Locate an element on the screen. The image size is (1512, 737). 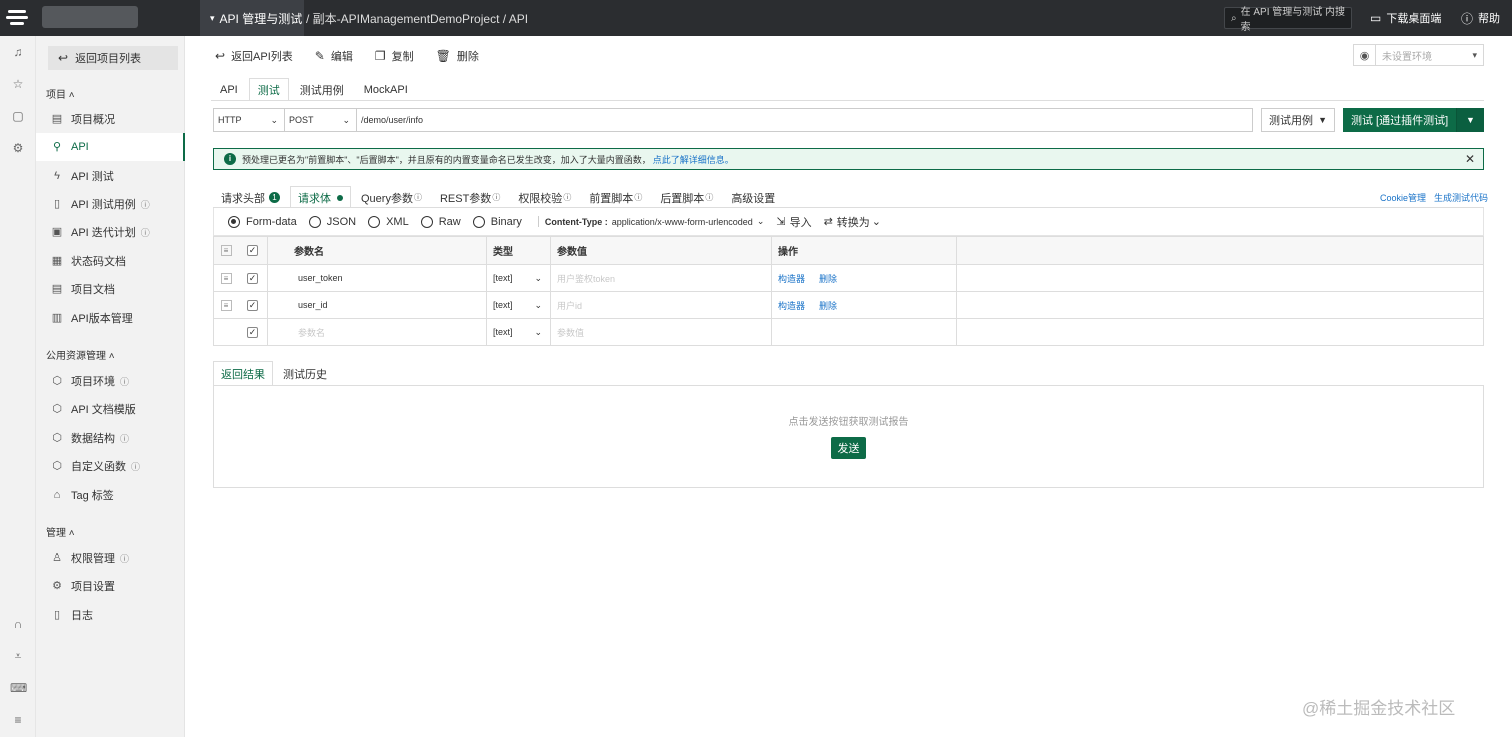
edit-button: ✎ 编辑 is located at coordinates (334, 56).